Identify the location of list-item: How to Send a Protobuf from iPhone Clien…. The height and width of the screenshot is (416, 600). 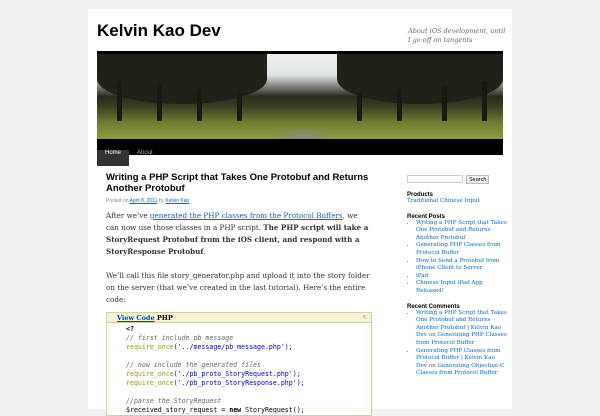
(461, 265).